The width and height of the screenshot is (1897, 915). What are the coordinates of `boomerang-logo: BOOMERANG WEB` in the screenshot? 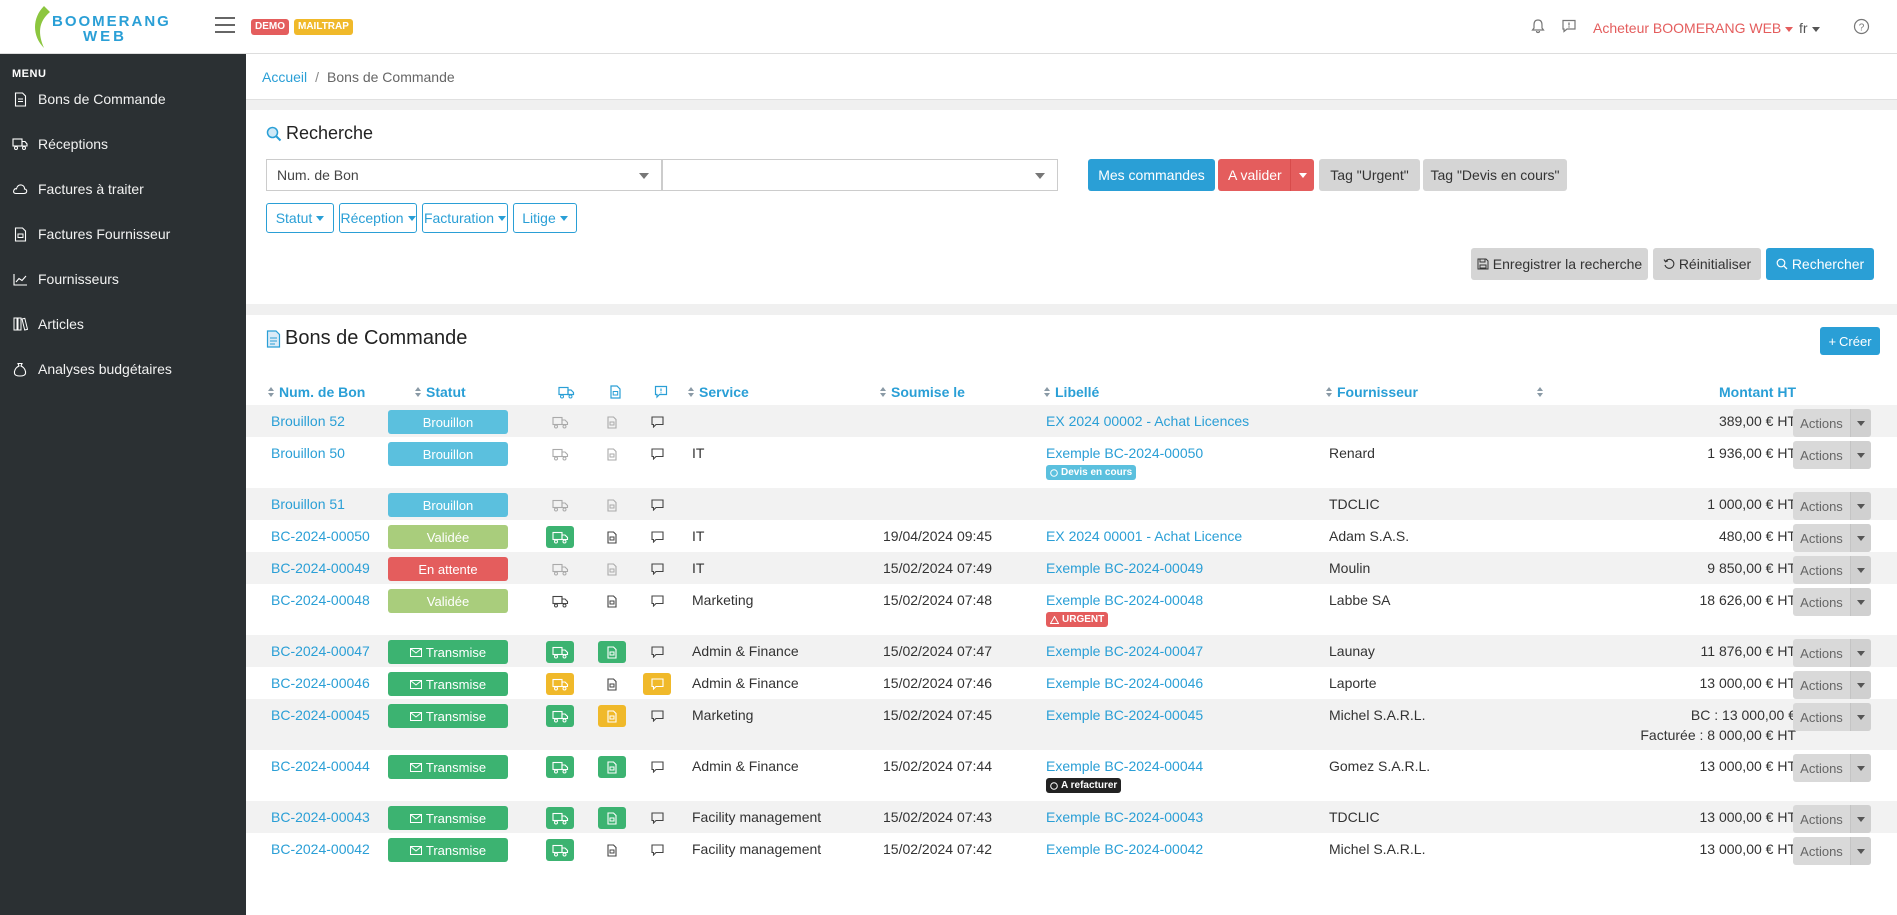 It's located at (108, 27).